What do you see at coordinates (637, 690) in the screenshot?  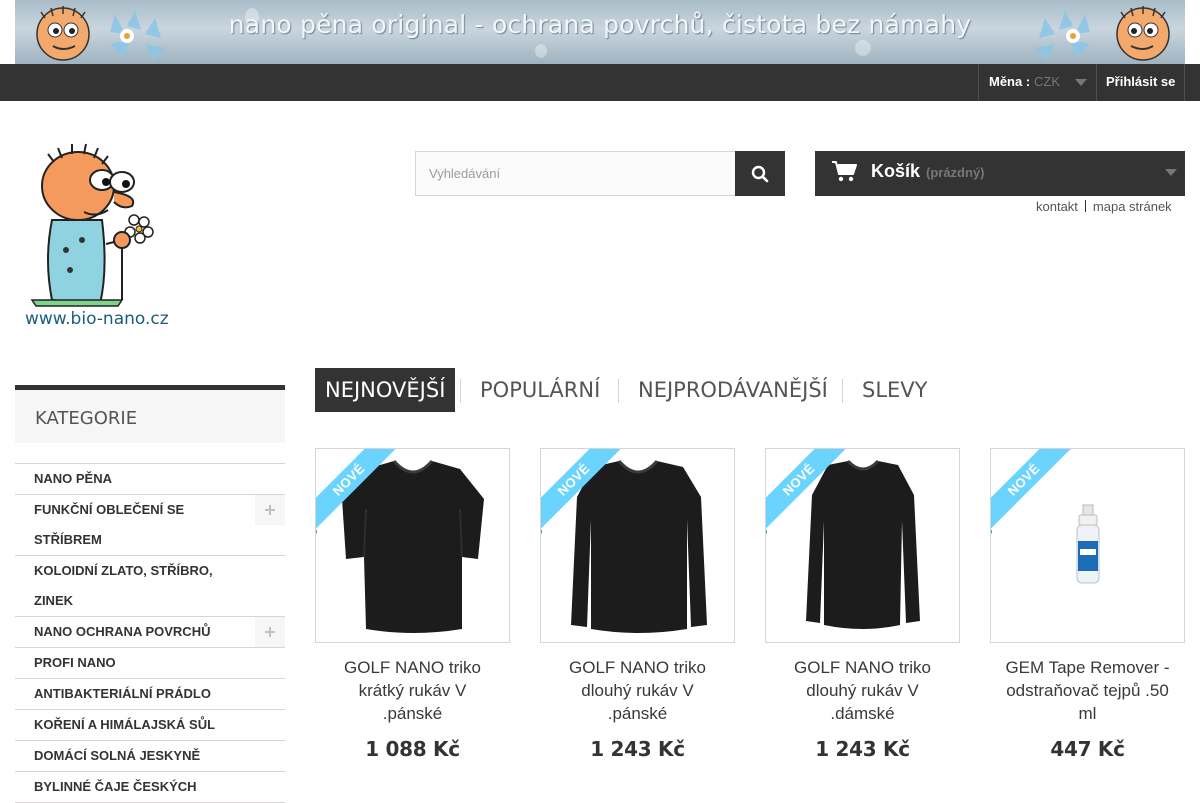 I see `product-name: GOLF NANO triko dlouhý rukáv V .pánské` at bounding box center [637, 690].